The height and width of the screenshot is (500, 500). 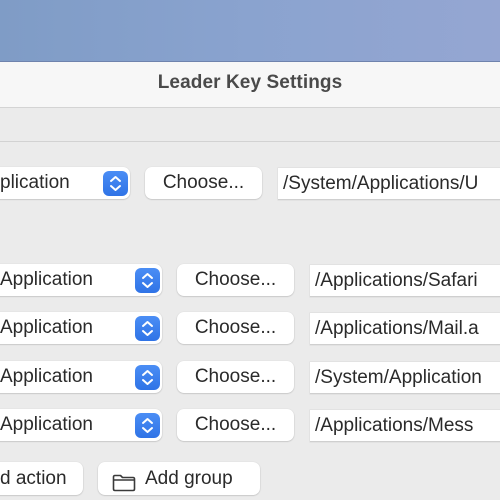 What do you see at coordinates (189, 478) in the screenshot?
I see `add-group-label: Add group` at bounding box center [189, 478].